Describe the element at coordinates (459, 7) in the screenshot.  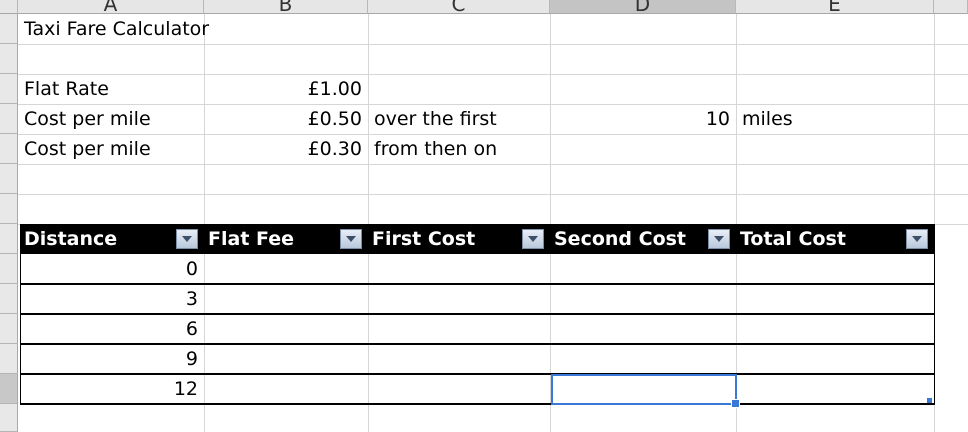
I see `column-header-c: C` at that location.